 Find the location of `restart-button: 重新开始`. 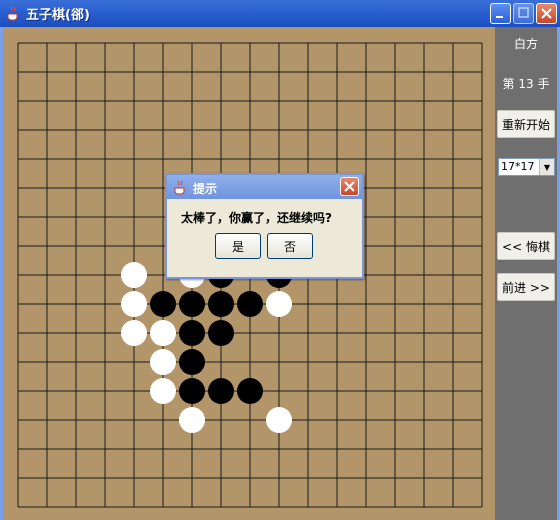

restart-button: 重新开始 is located at coordinates (526, 124).